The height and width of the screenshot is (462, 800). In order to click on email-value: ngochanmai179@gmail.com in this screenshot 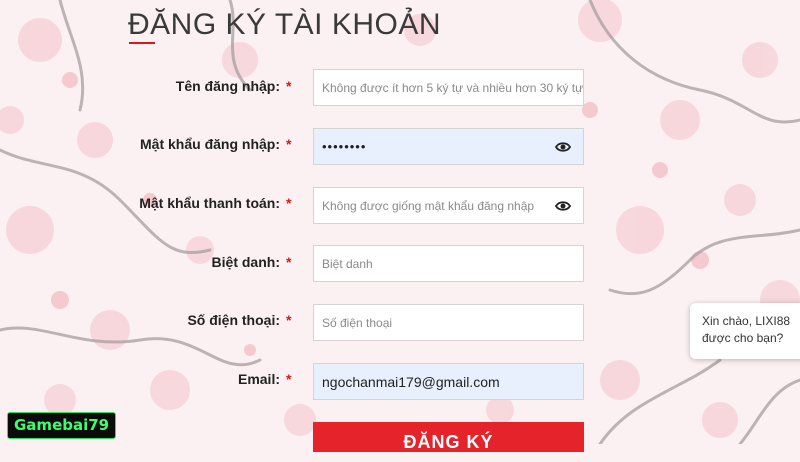, I will do `click(411, 381)`.